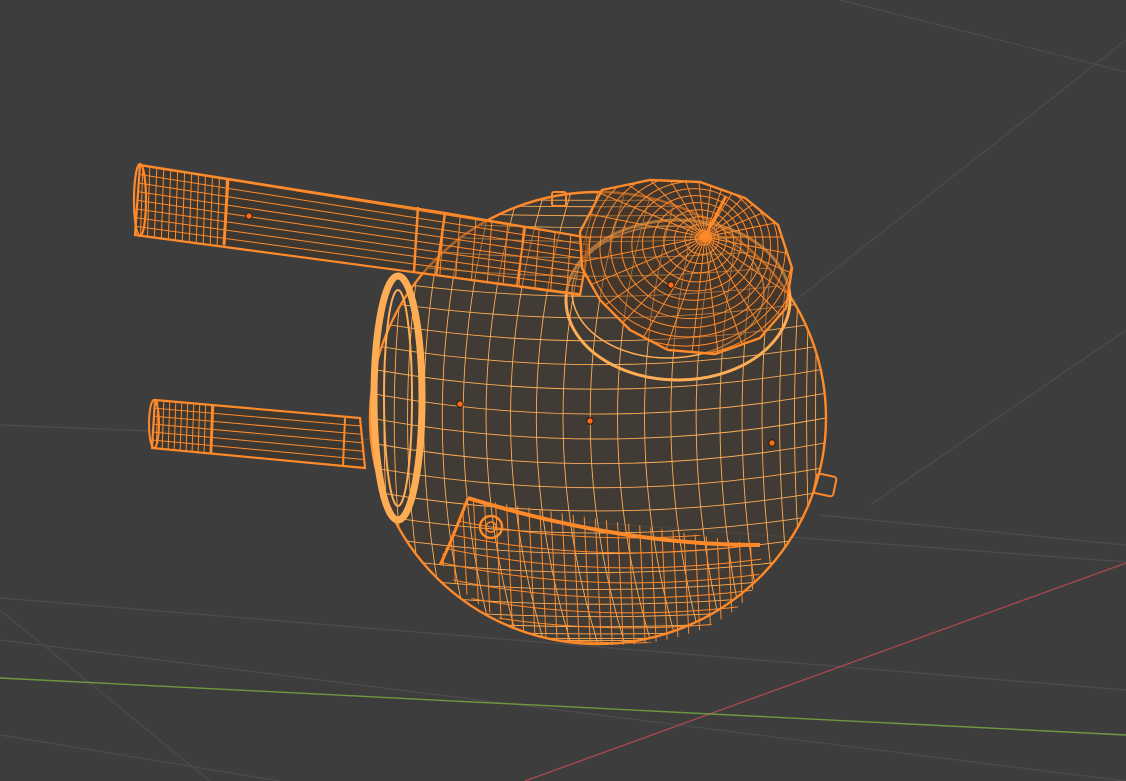 Image resolution: width=1126 pixels, height=781 pixels. Describe the element at coordinates (563, 706) in the screenshot. I see `y-axis-line` at that location.